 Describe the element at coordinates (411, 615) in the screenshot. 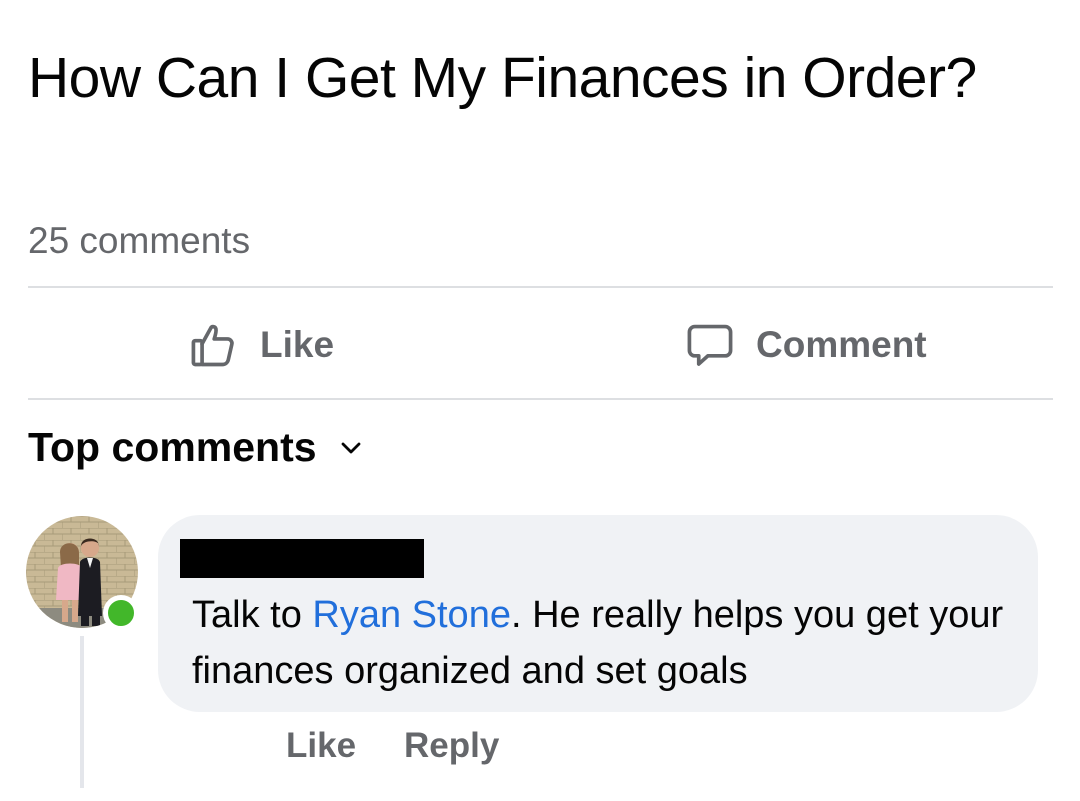

I see `mention-link: Ryan Stone` at that location.